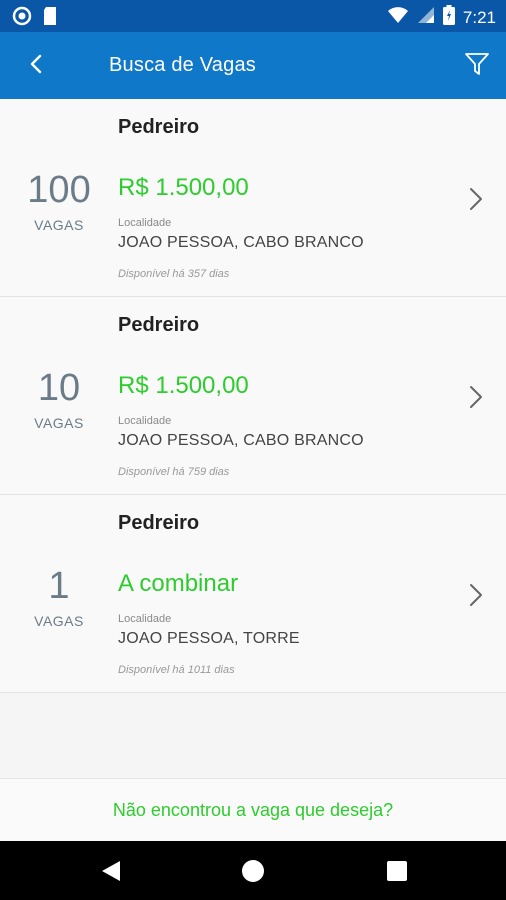 This screenshot has height=900, width=506. I want to click on vacancy-count: 100, so click(59, 190).